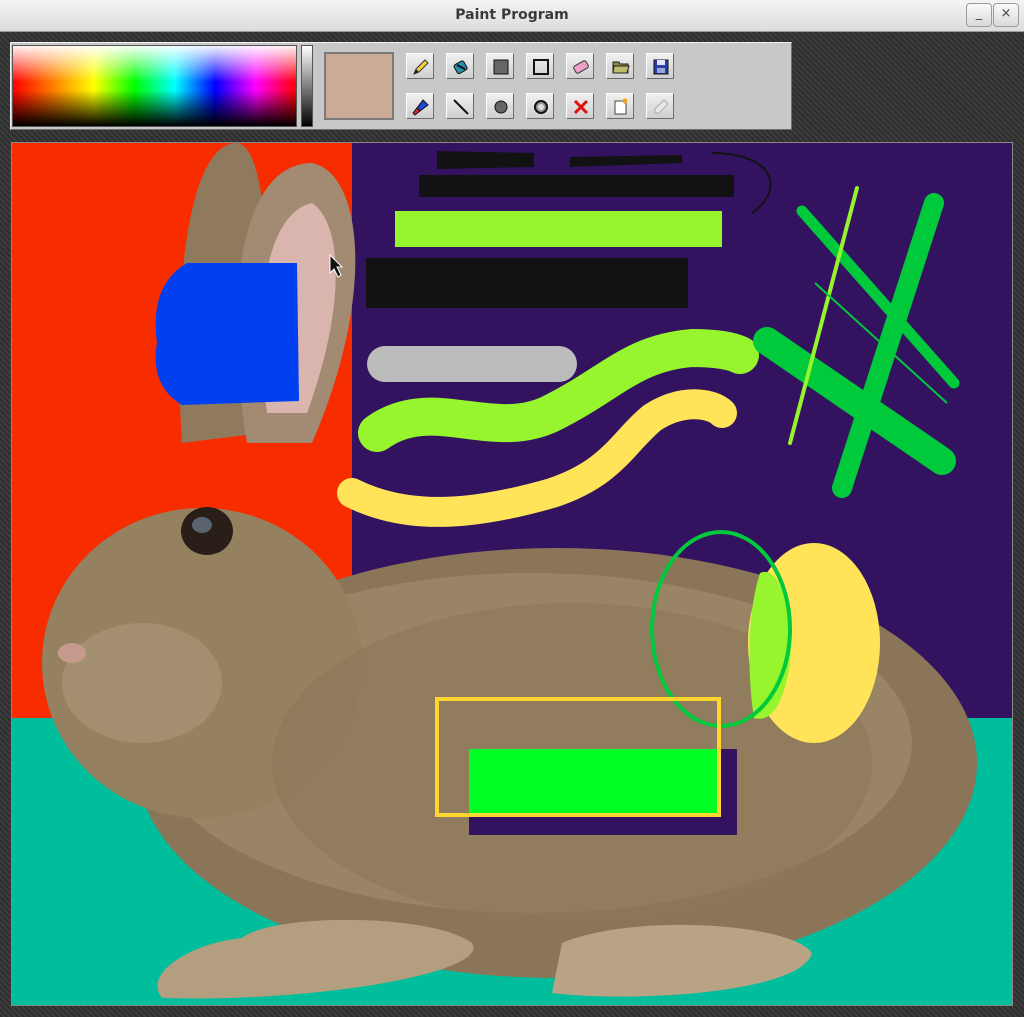 This screenshot has height=1017, width=1024. Describe the element at coordinates (558, 229) in the screenshot. I see `lime-bar` at that location.